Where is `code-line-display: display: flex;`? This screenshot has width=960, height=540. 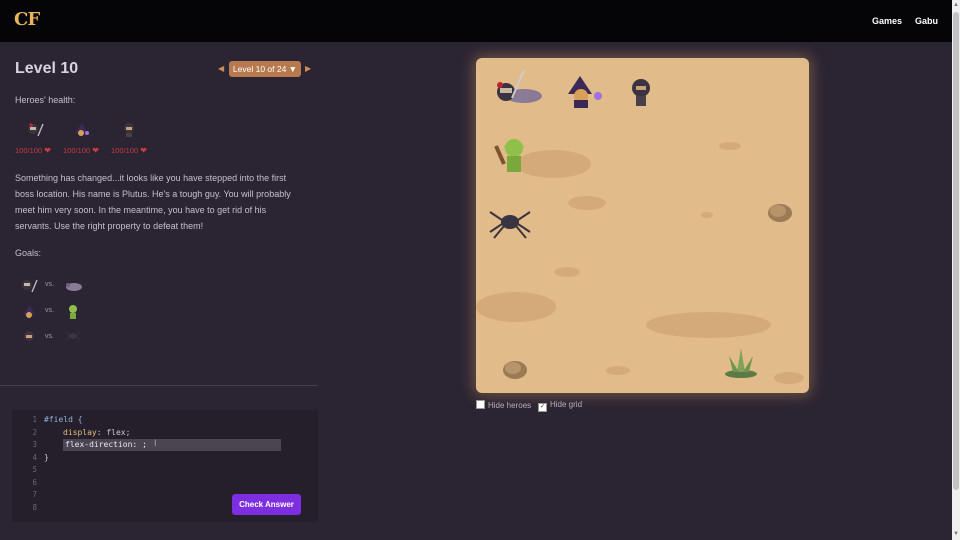
code-line-display: display: flex; is located at coordinates (97, 432).